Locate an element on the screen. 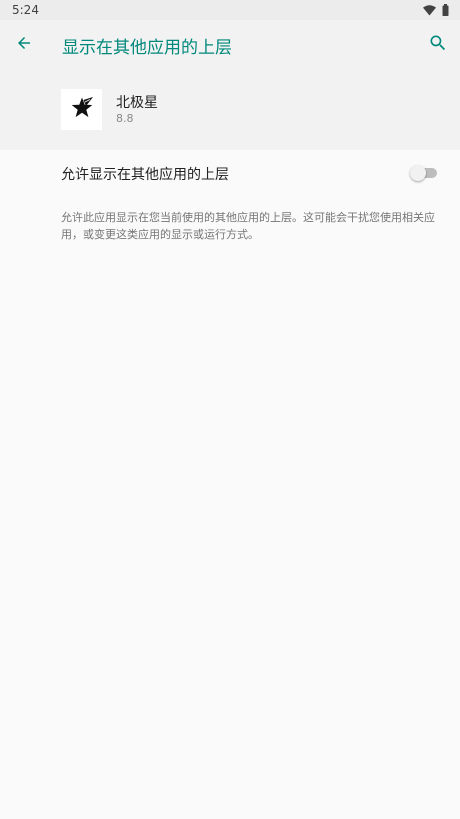 The height and width of the screenshot is (819, 460). search-button is located at coordinates (438, 45).